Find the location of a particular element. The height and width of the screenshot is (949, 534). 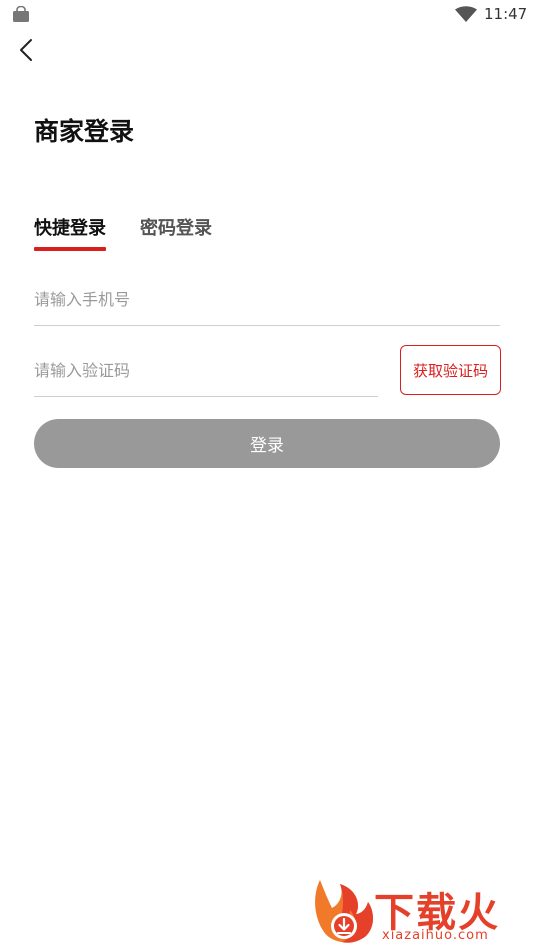

page-title: 商家登录 is located at coordinates (84, 131).